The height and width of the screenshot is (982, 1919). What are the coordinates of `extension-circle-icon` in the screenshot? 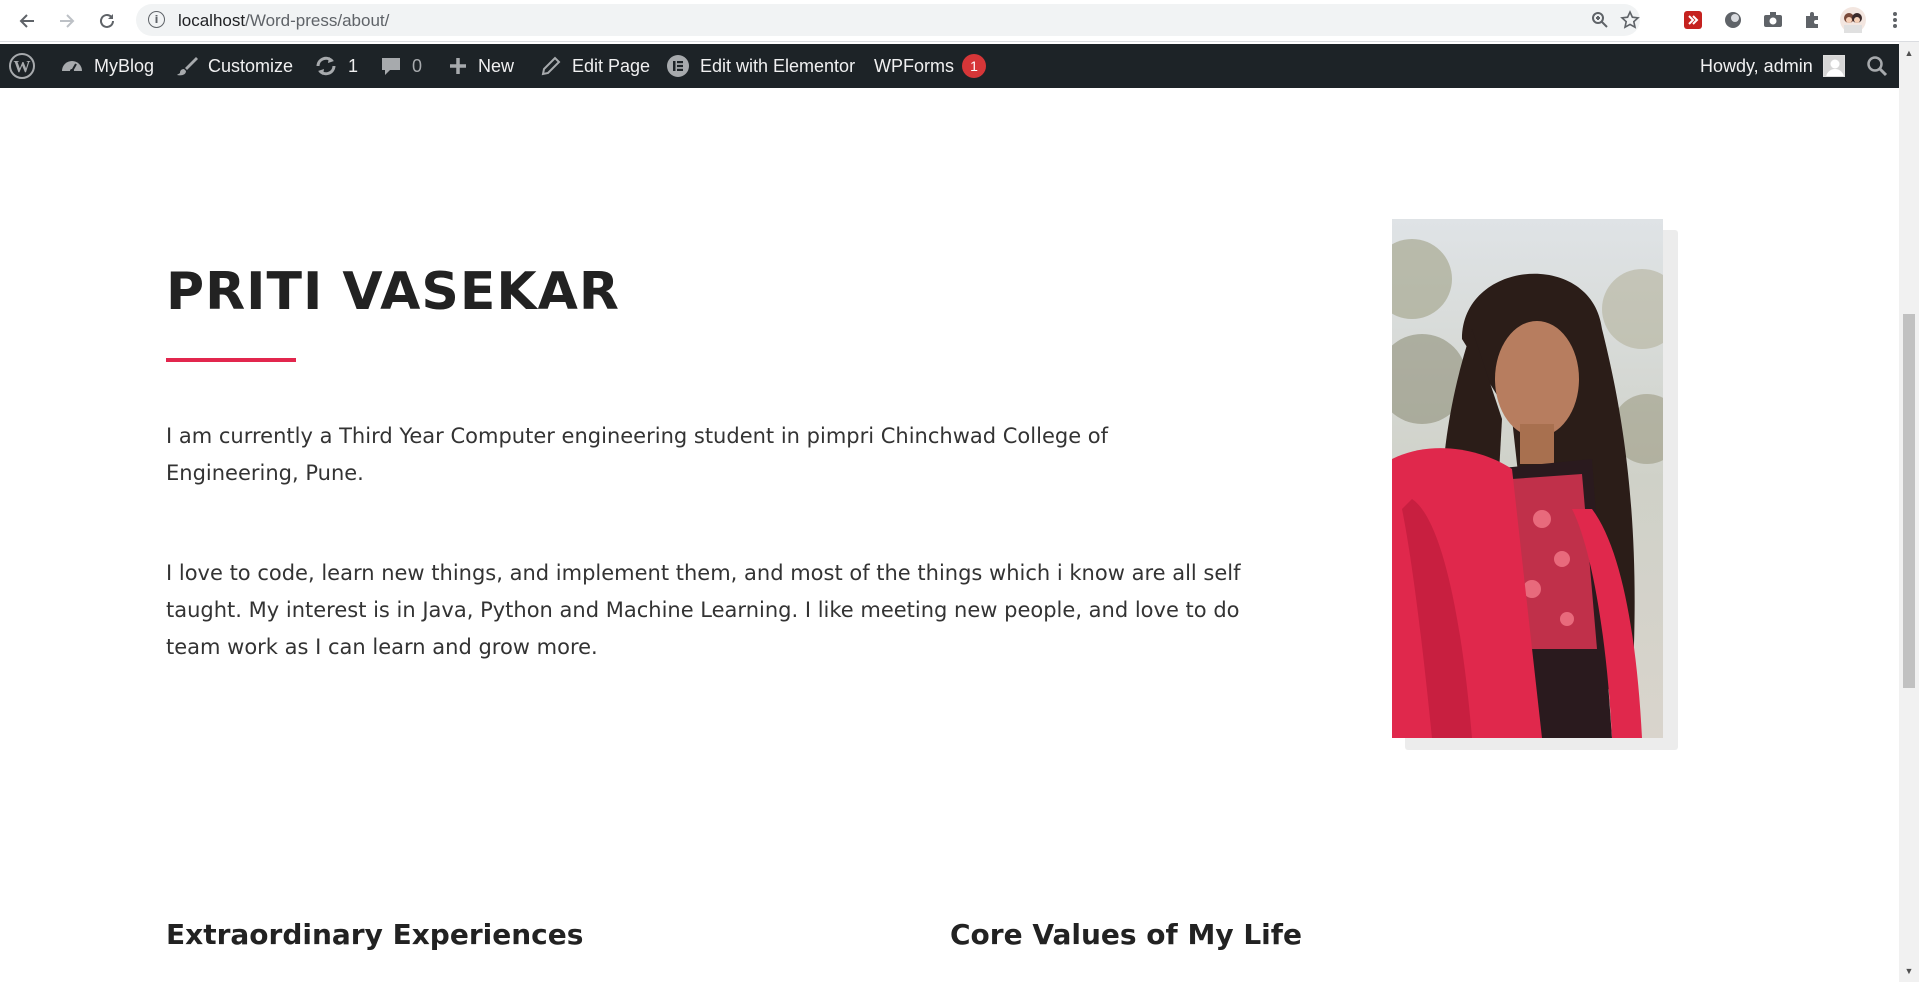 It's located at (1733, 20).